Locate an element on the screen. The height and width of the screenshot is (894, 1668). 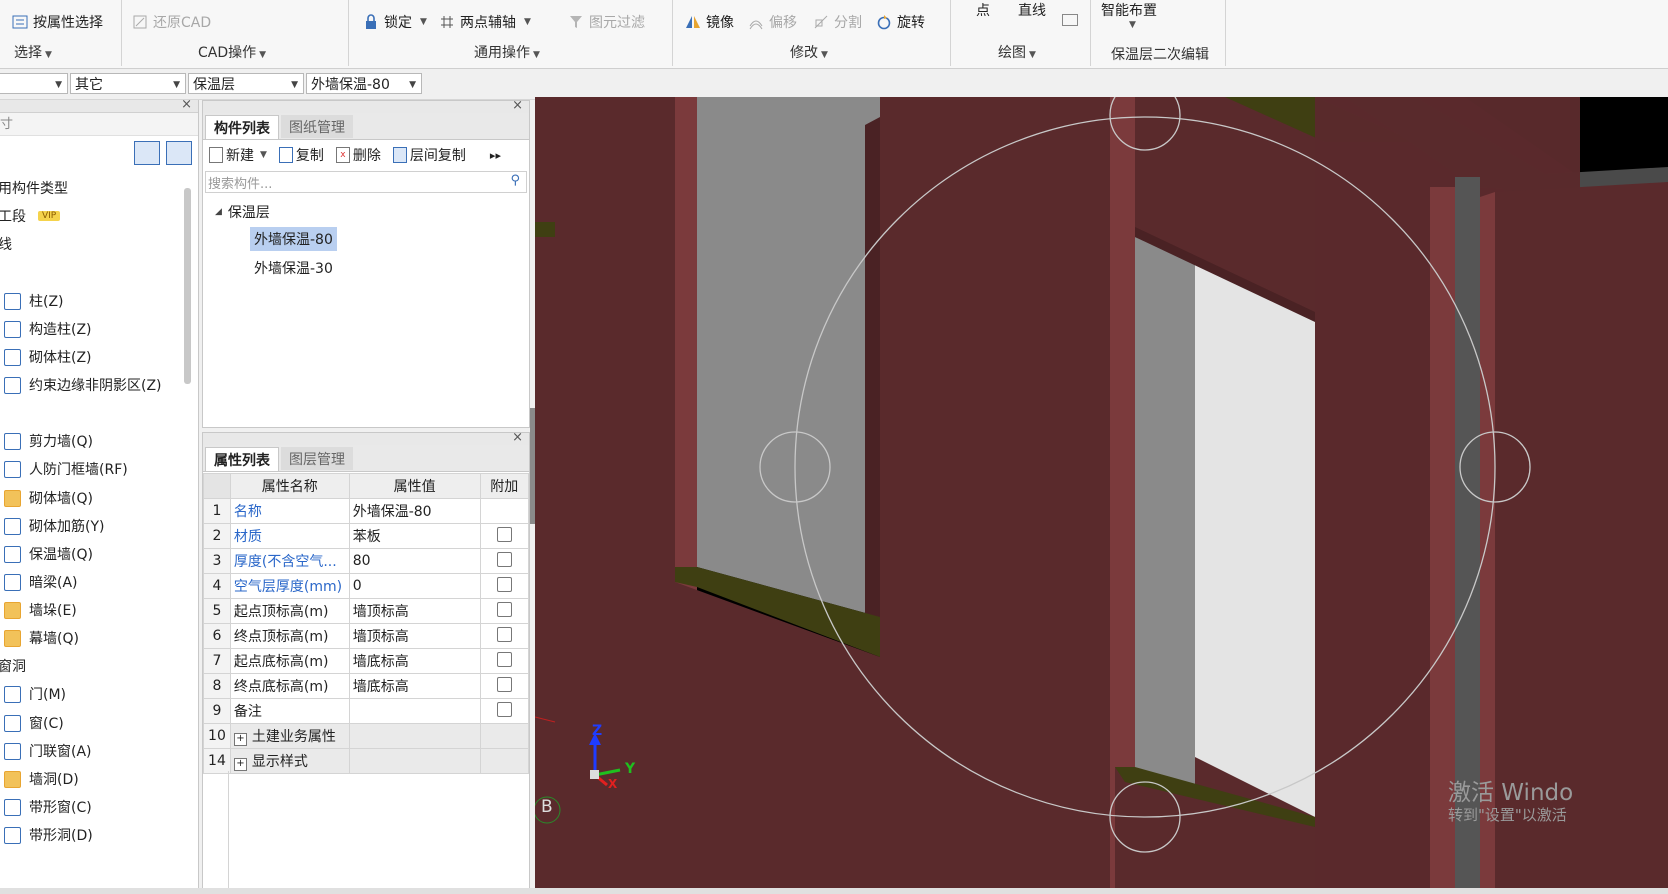
nav-item-civil-door-wall: 人防门框墙(RF) is located at coordinates (66, 469).